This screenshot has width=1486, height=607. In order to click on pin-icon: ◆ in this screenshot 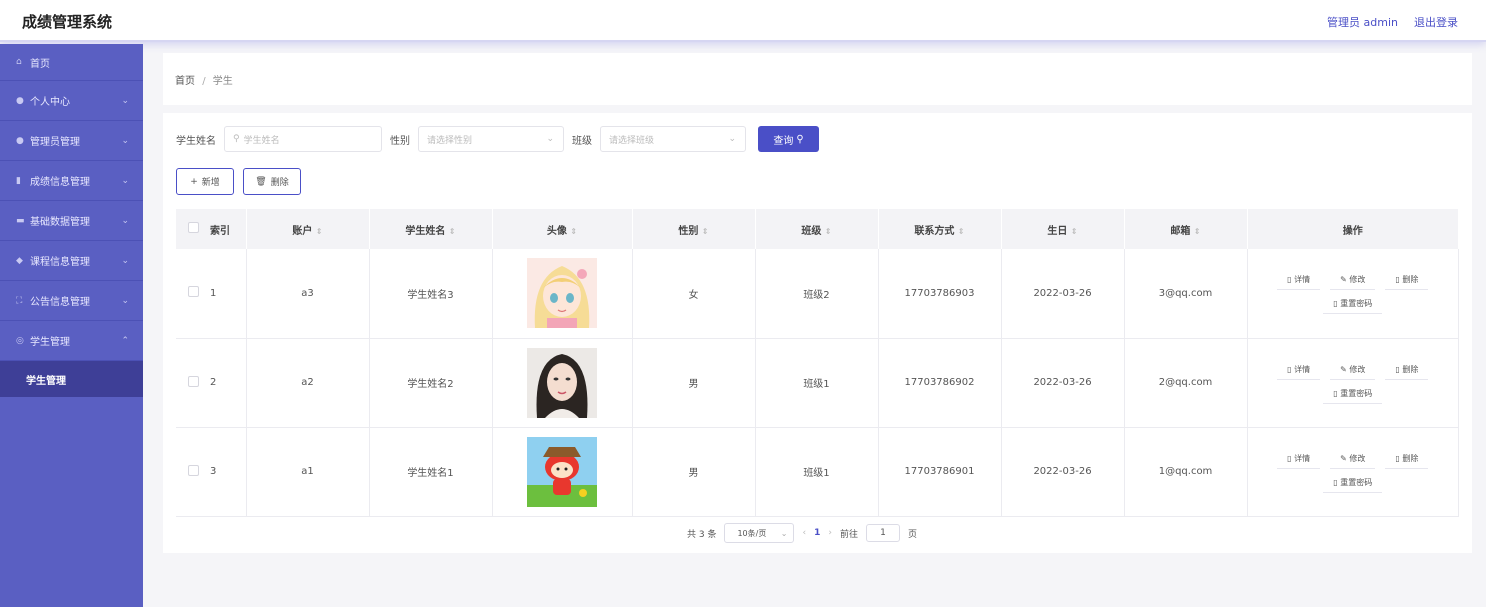, I will do `click(19, 260)`.